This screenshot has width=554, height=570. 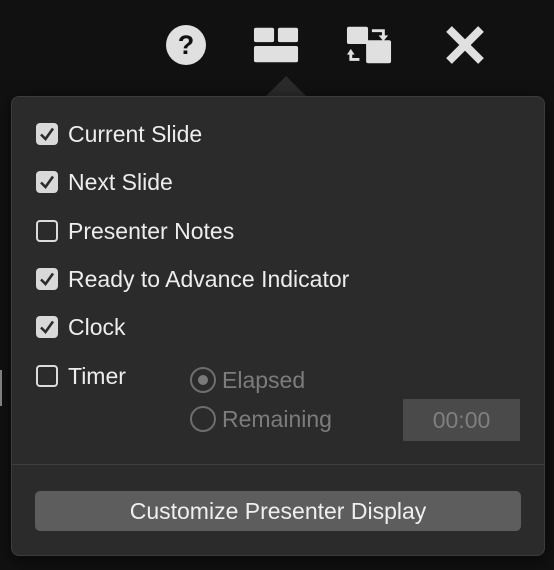 I want to click on close-icon, so click(x=465, y=45).